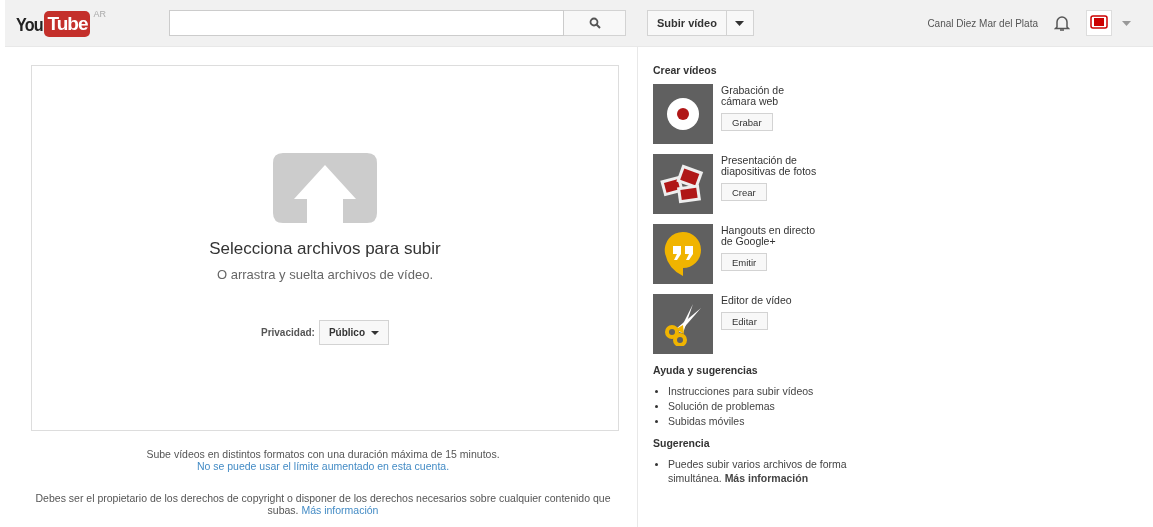 The width and height of the screenshot is (1153, 527). Describe the element at coordinates (366, 23) in the screenshot. I see `search-field` at that location.